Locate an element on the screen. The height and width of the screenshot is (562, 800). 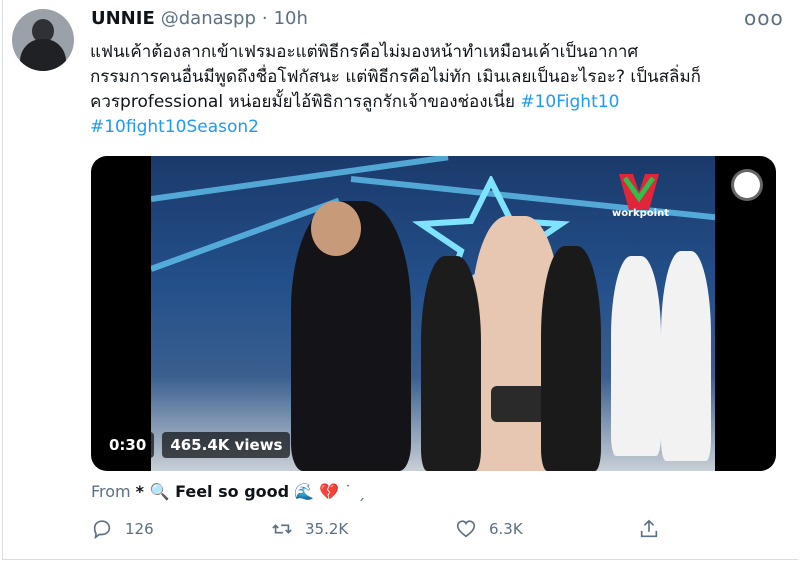
tweet-actions: 126 35.2K 6.3K is located at coordinates (391, 532).